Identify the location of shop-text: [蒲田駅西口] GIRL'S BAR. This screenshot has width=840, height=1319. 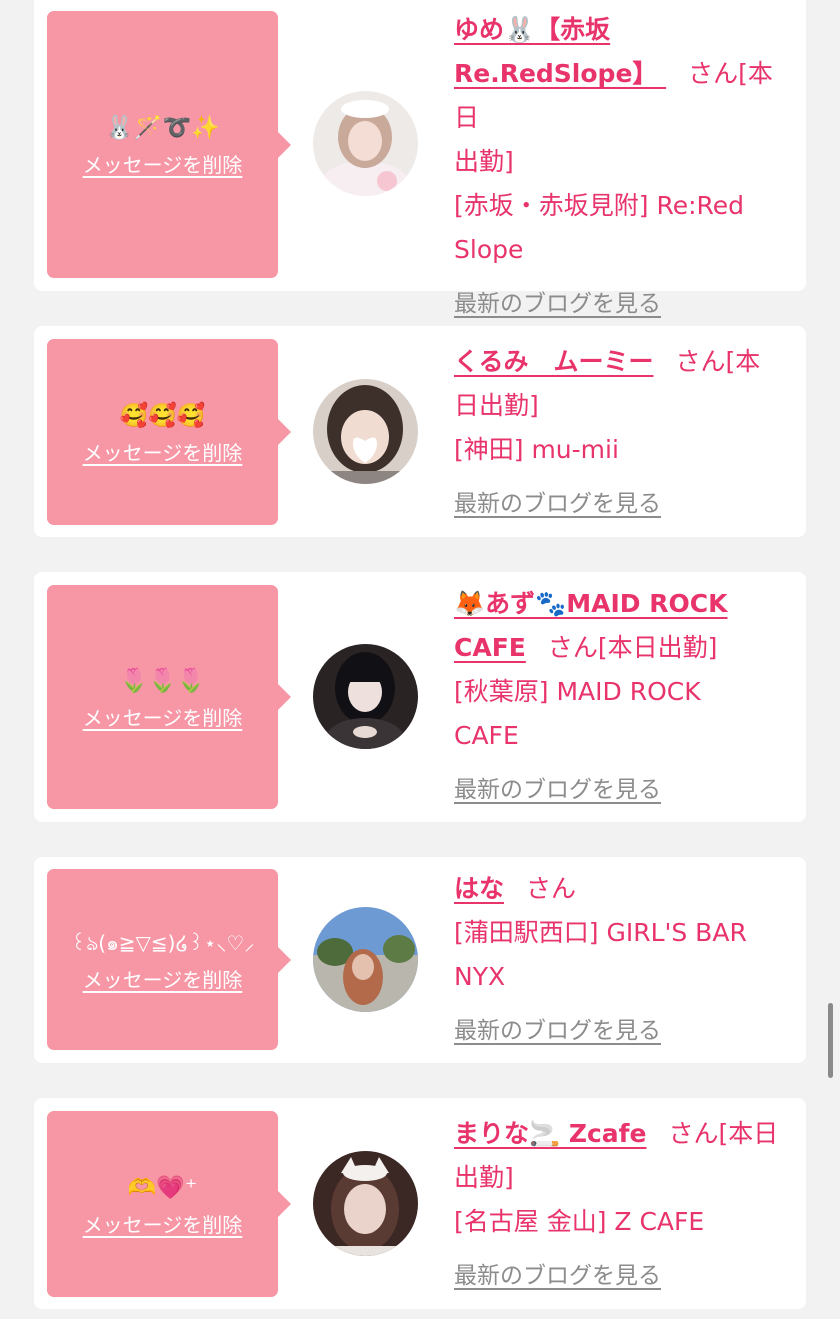
(600, 932).